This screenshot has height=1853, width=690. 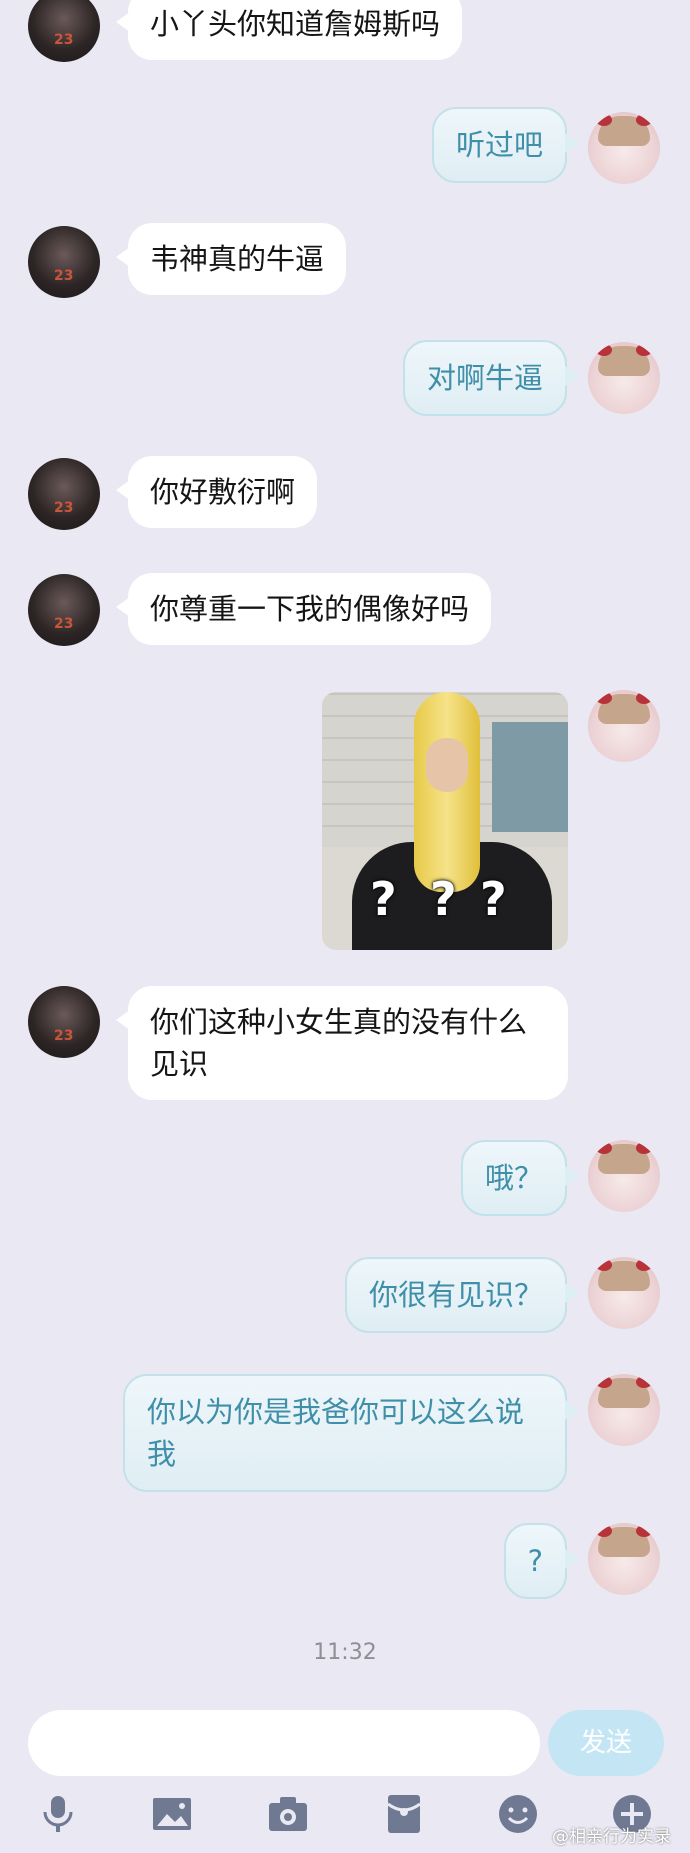 What do you see at coordinates (445, 821) in the screenshot?
I see `sticker-image: ? ? ?` at bounding box center [445, 821].